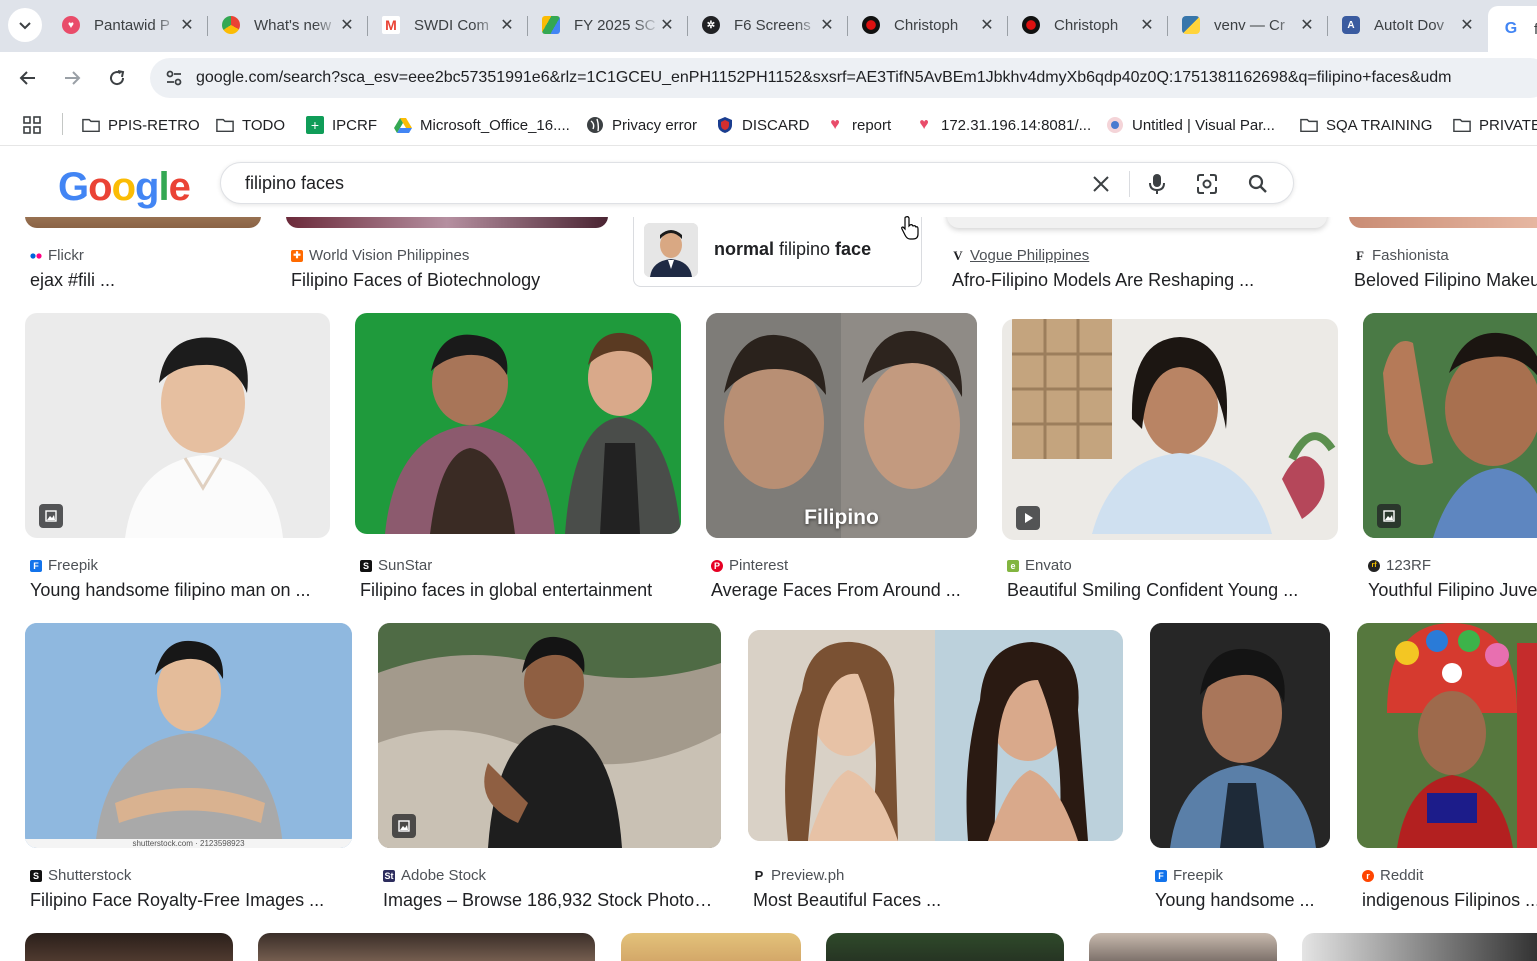 This screenshot has width=1537, height=961. Describe the element at coordinates (1512, 29) in the screenshot. I see `tab-google-active: G fi` at that location.